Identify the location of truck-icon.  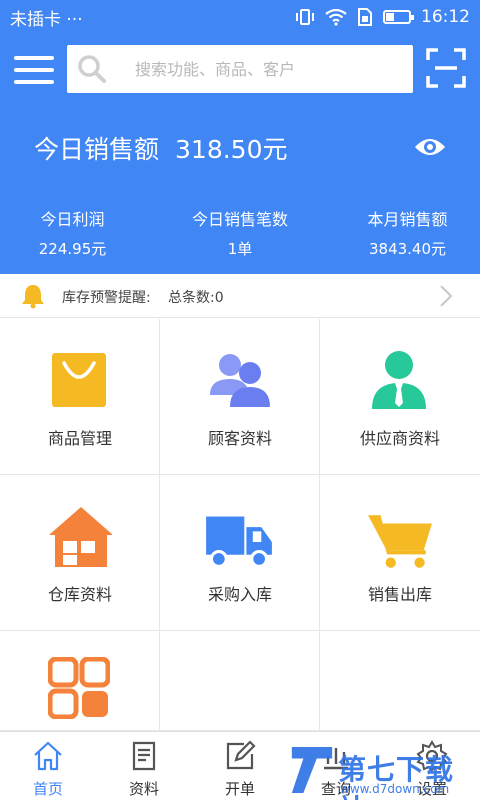
(239, 542).